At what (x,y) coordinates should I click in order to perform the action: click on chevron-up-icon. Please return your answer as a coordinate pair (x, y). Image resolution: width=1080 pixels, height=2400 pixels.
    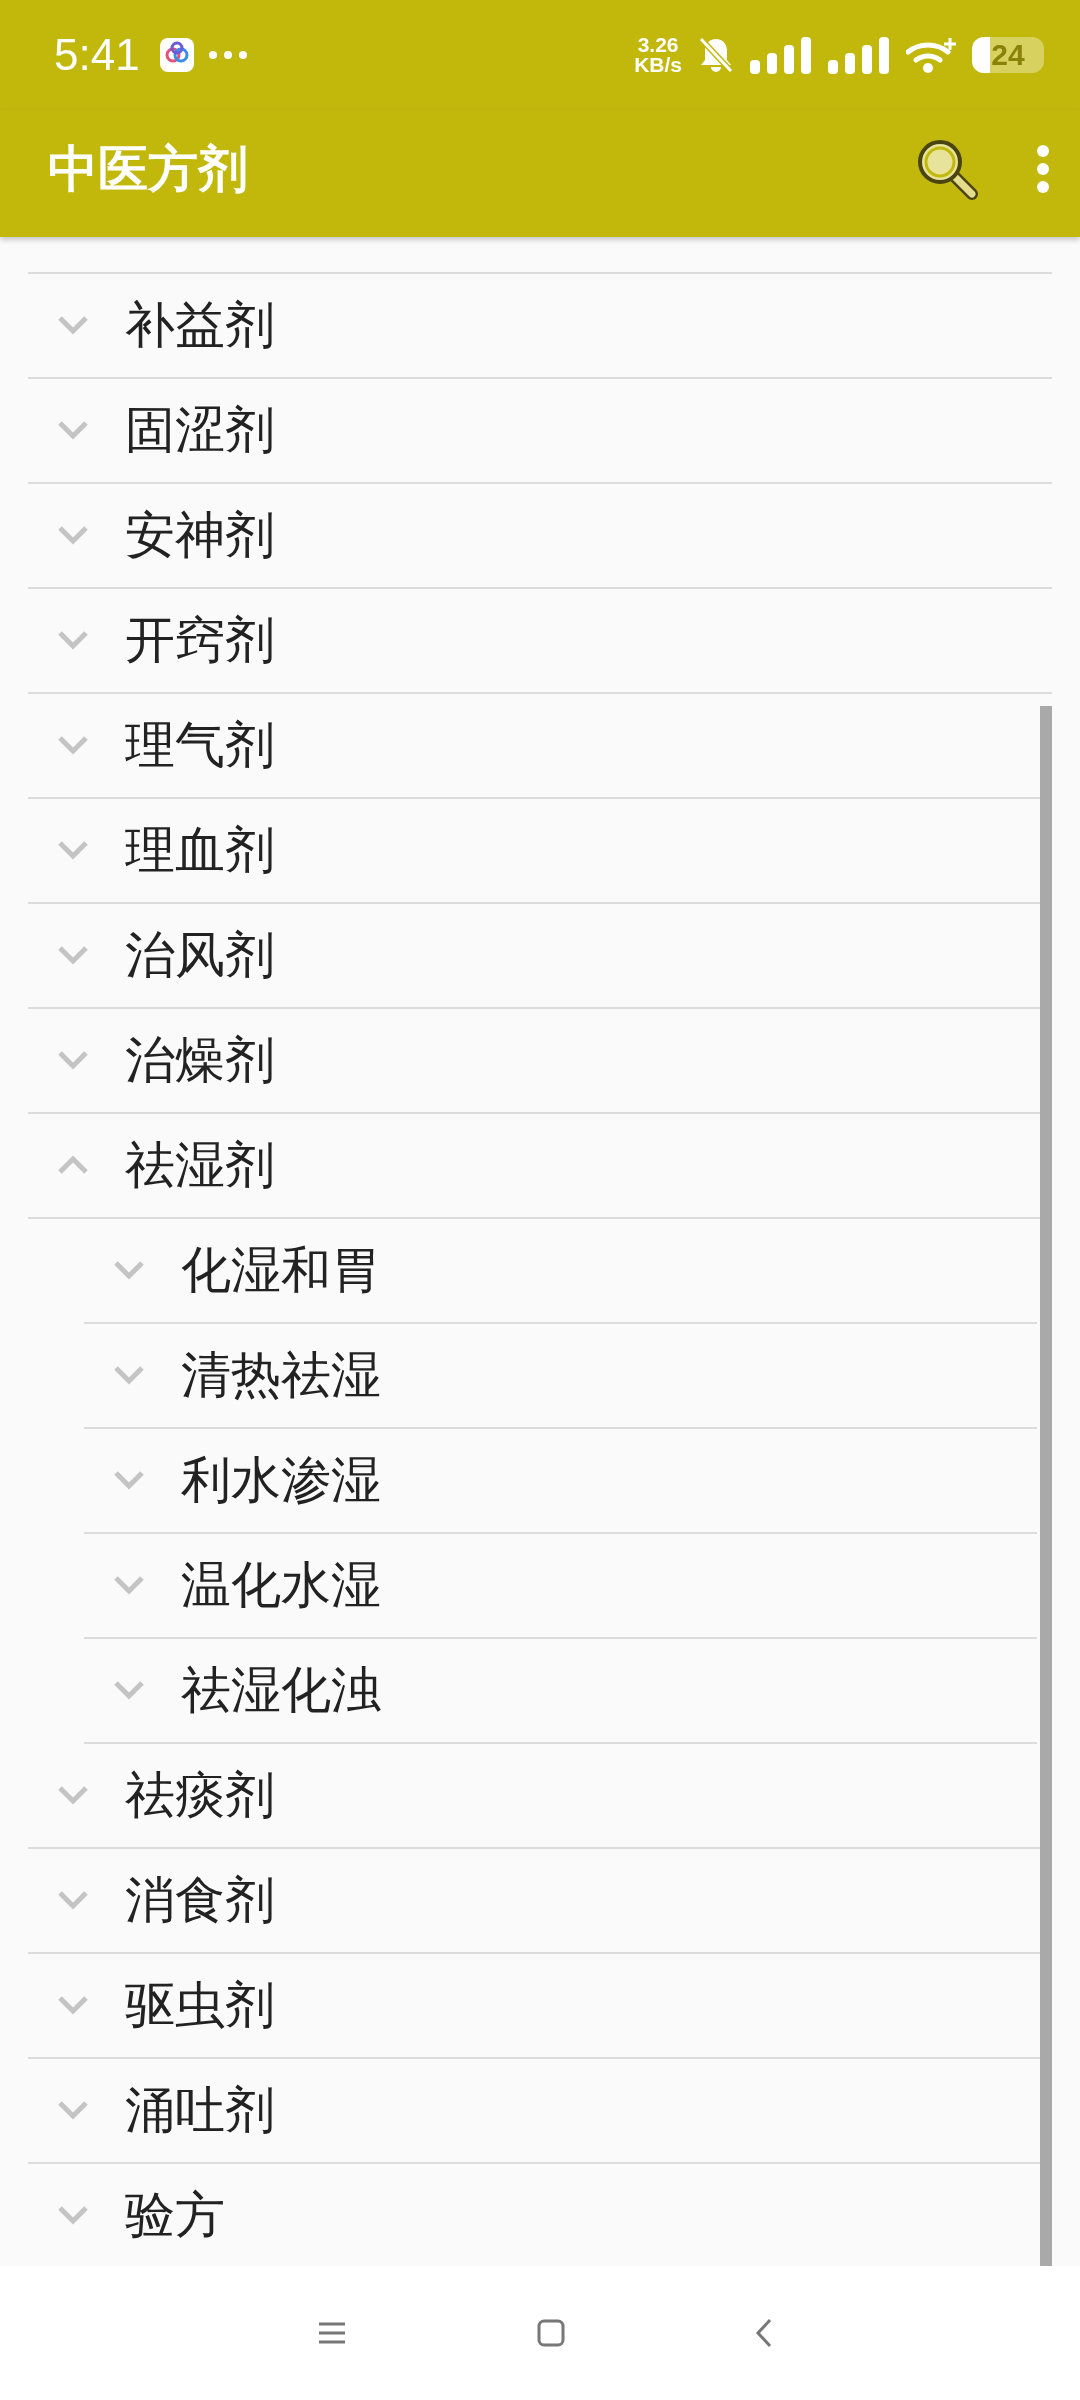
    Looking at the image, I should click on (73, 1165).